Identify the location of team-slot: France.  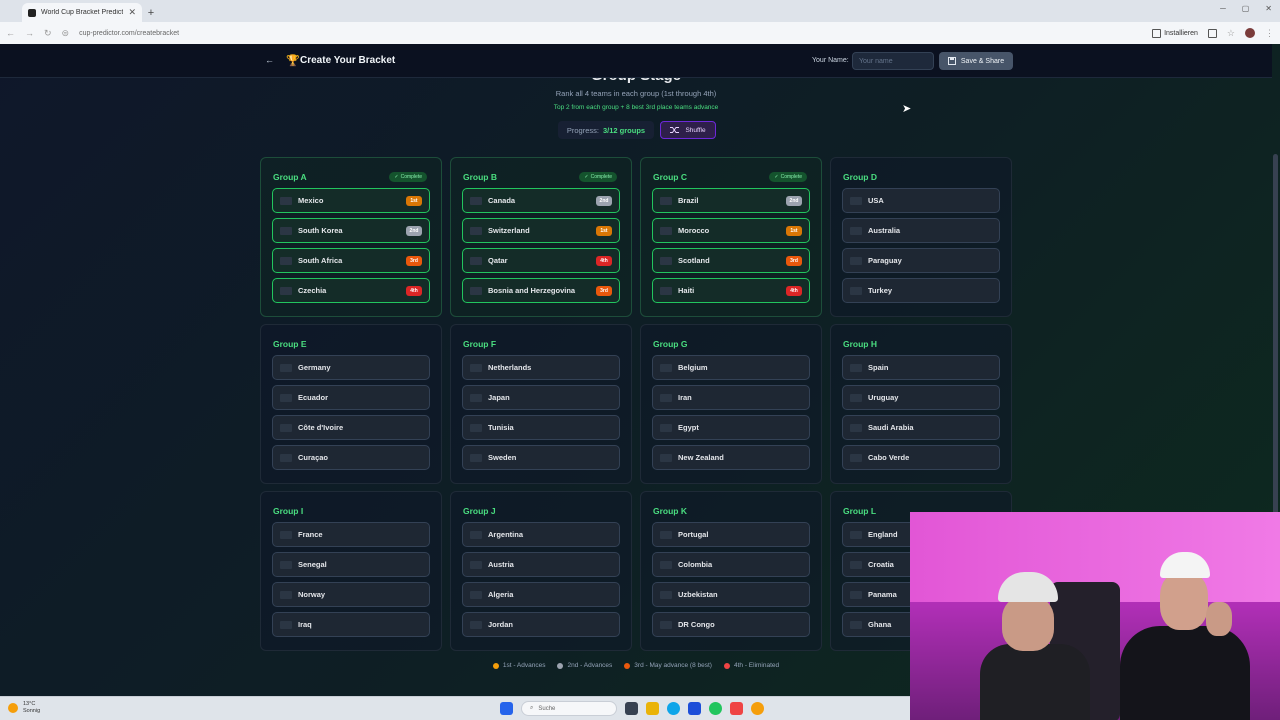
(351, 534).